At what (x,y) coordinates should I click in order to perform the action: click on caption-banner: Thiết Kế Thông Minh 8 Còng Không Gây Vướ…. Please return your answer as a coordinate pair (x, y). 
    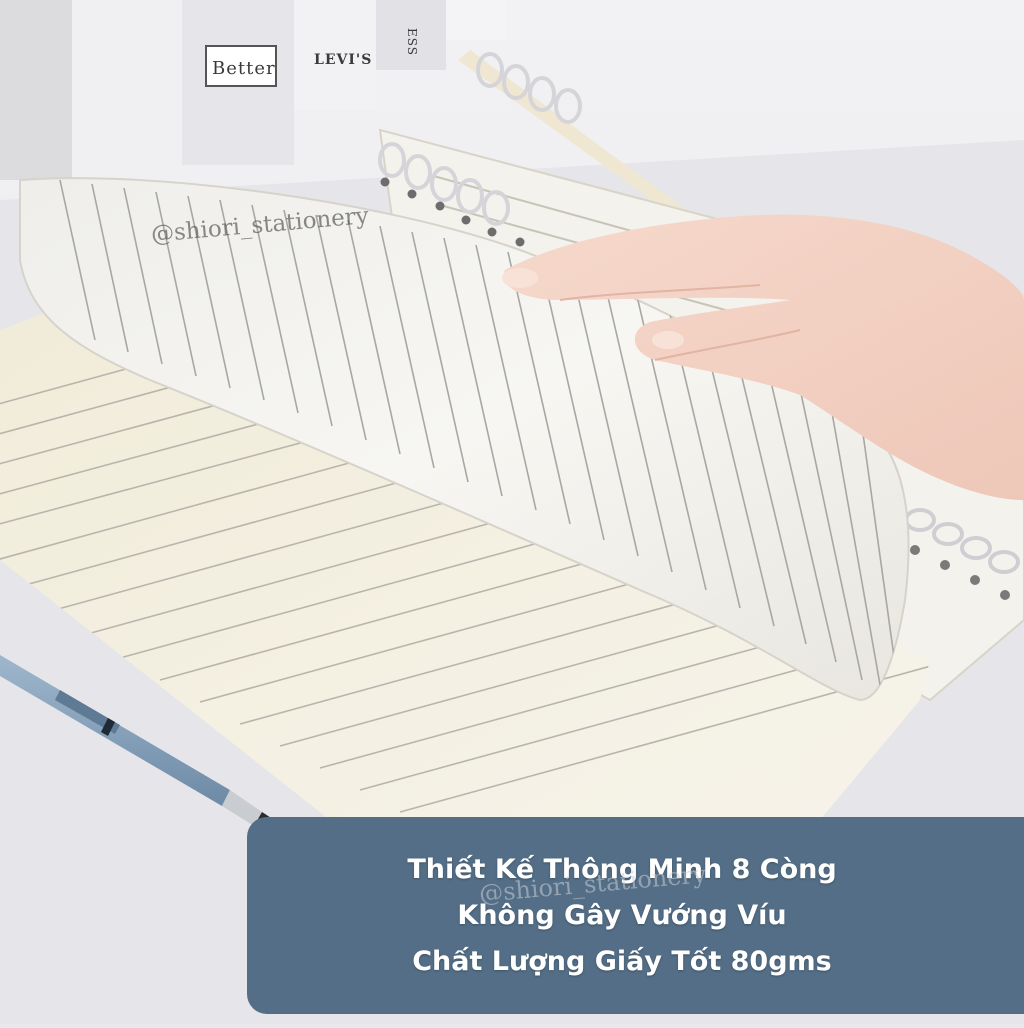
    Looking at the image, I should click on (635, 915).